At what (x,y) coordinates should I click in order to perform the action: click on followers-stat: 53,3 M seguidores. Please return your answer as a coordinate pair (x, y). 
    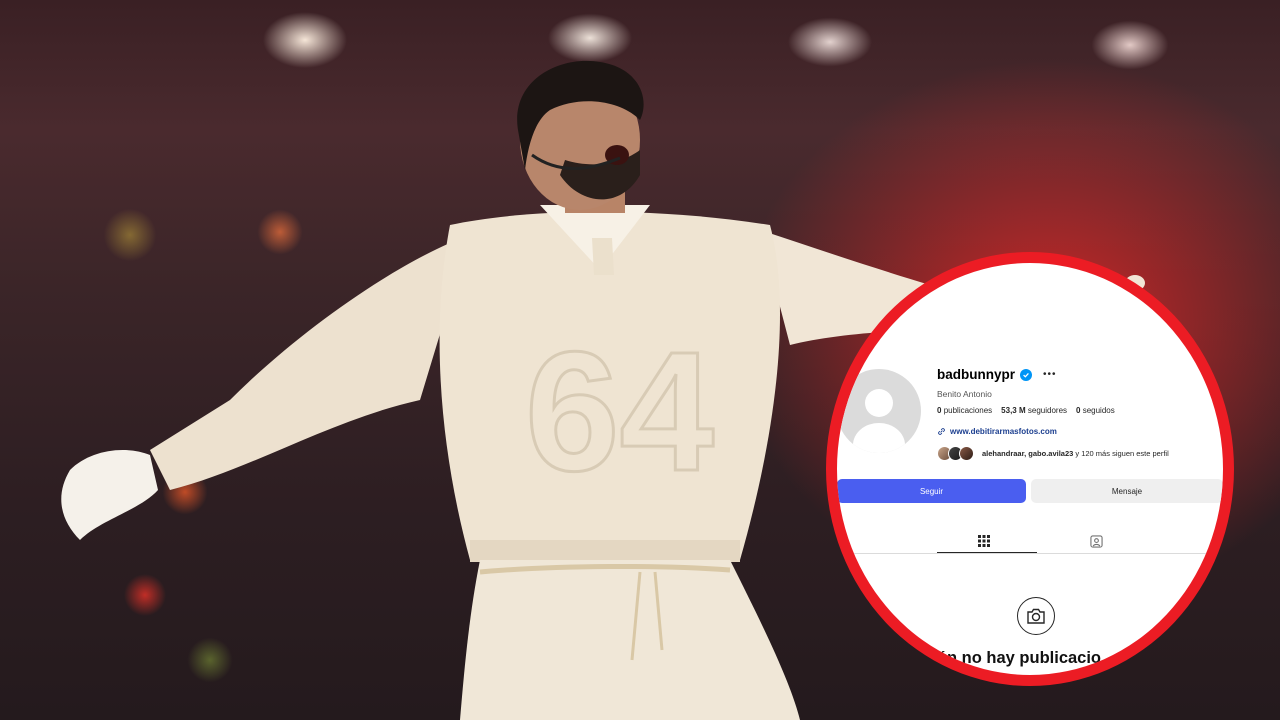
    Looking at the image, I should click on (1034, 410).